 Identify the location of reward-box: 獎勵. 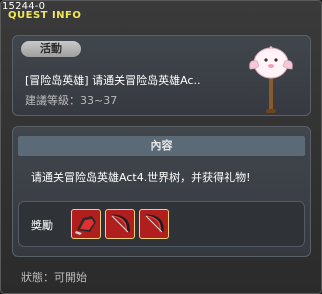
(161, 224).